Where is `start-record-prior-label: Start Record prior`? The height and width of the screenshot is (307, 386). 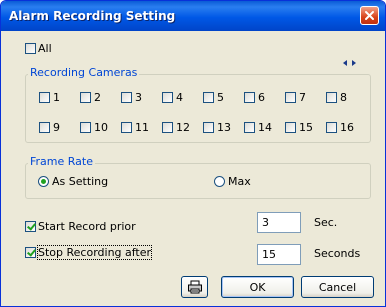
start-record-prior-label: Start Record prior is located at coordinates (87, 226).